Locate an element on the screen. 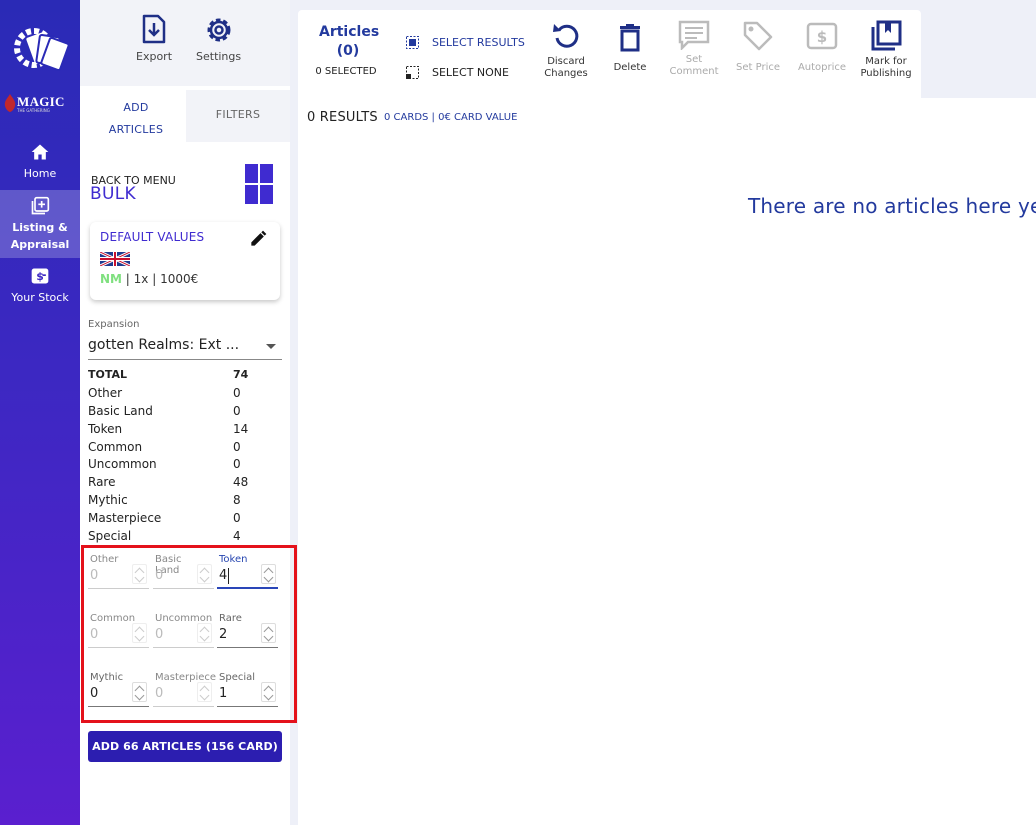  count-value: 4 is located at coordinates (237, 536).